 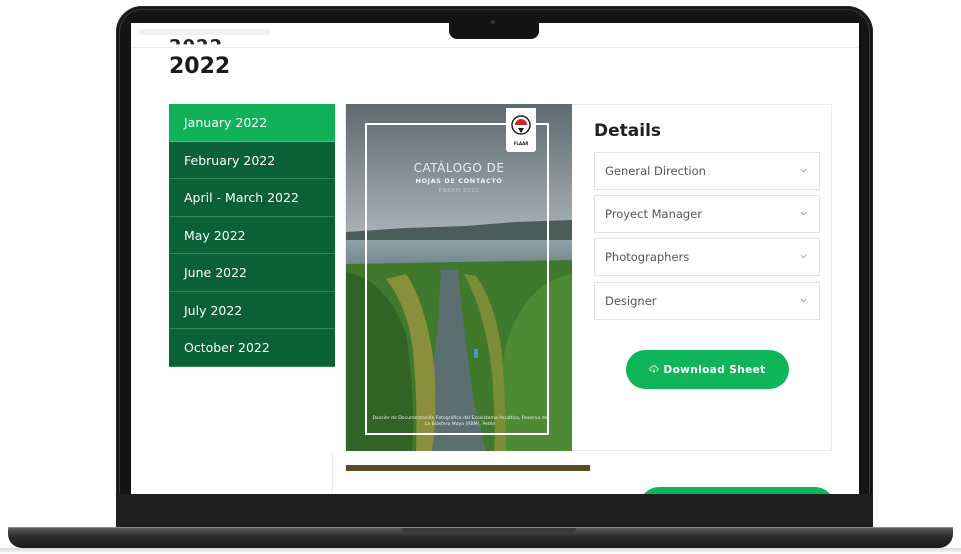 I want to click on month-item-february: February 2022, so click(x=252, y=160).